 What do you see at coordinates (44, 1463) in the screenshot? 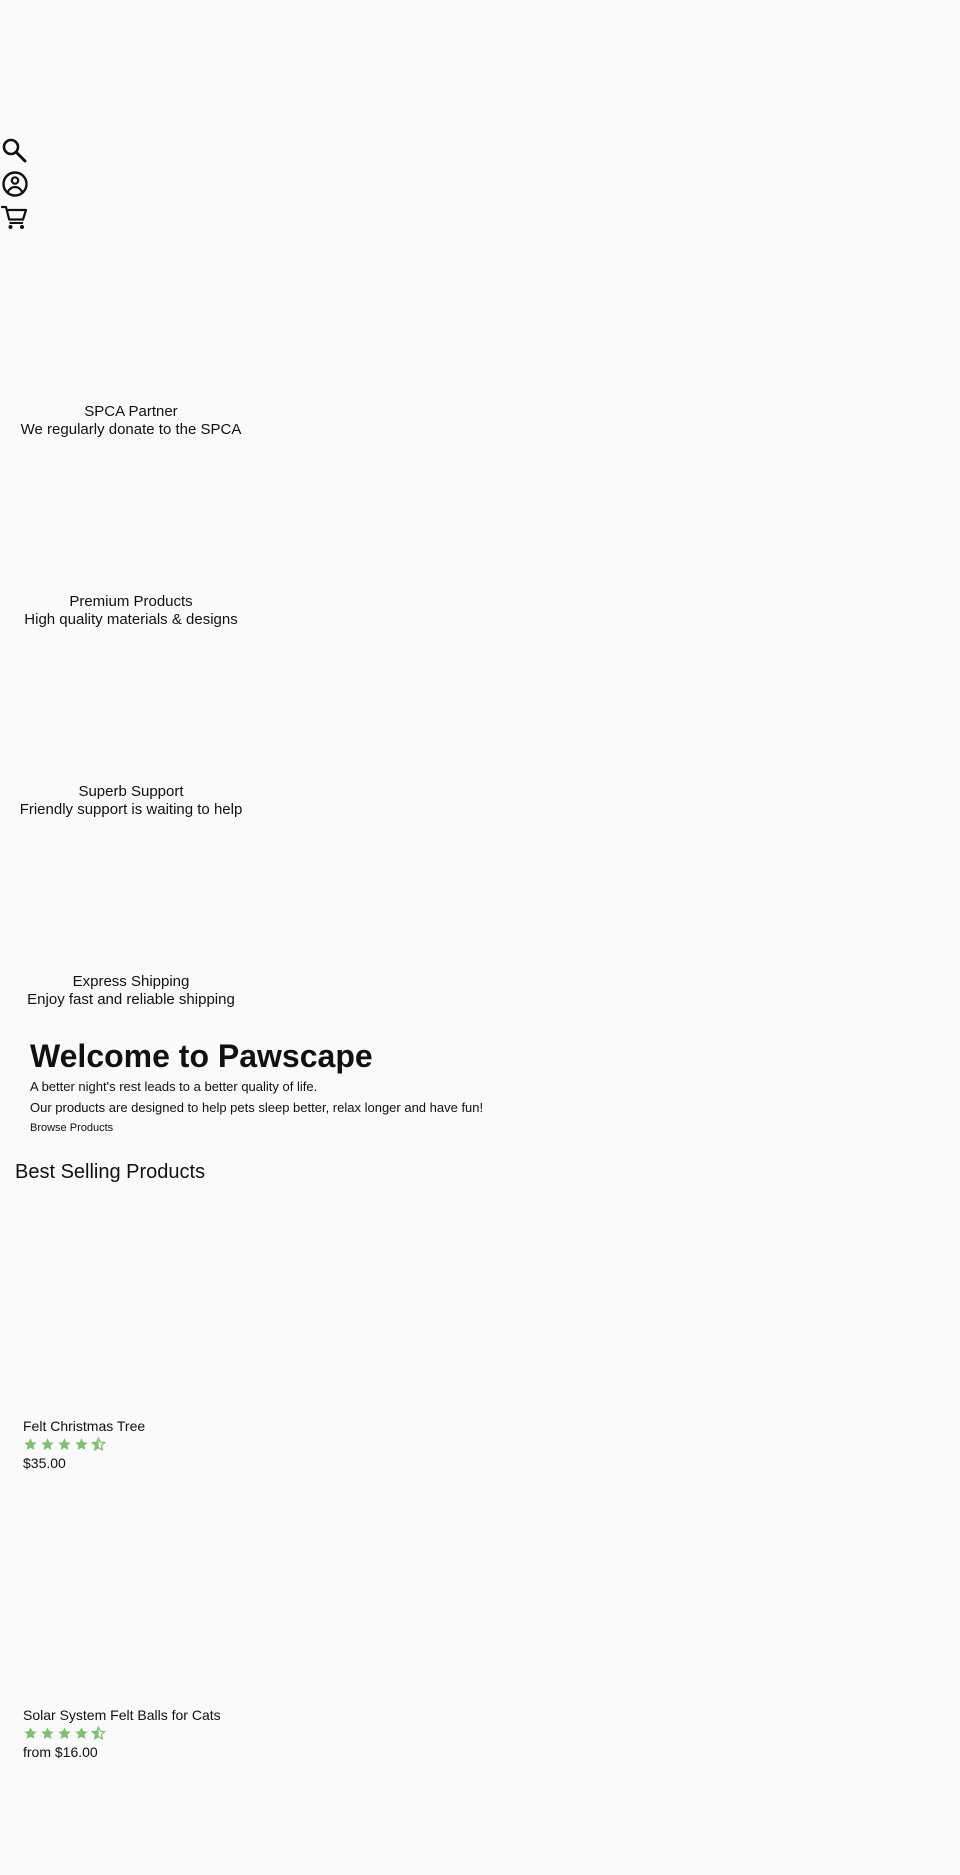
I see `product-price: $35.00` at bounding box center [44, 1463].